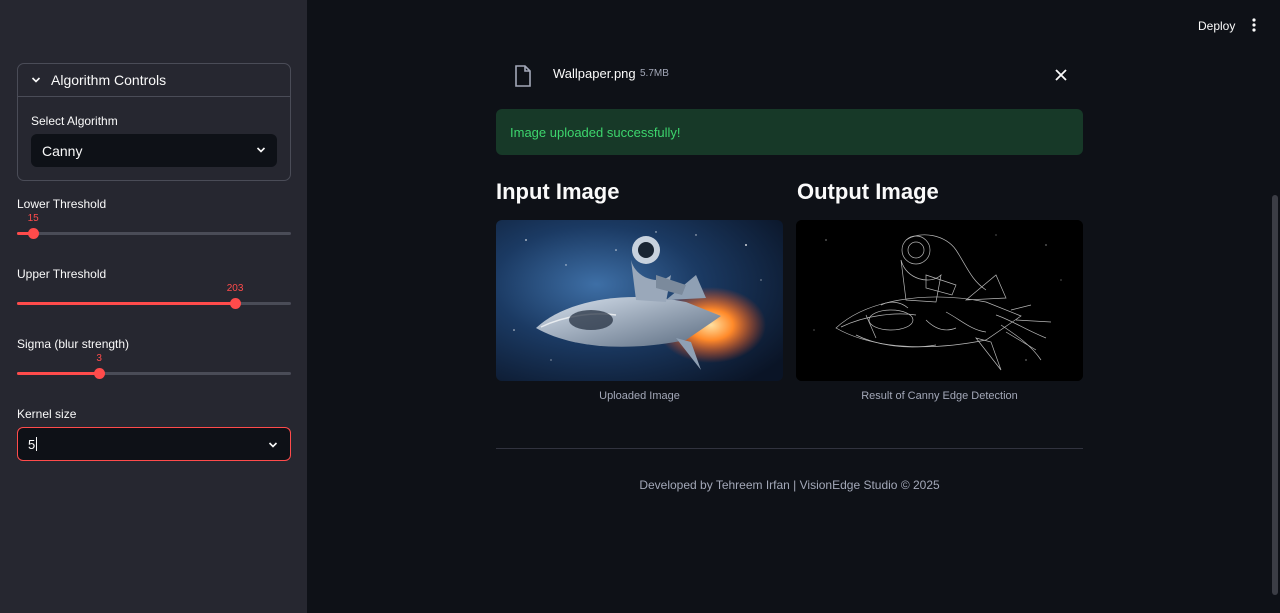 The image size is (1280, 613). I want to click on kernel-size-select: 5, so click(154, 444).